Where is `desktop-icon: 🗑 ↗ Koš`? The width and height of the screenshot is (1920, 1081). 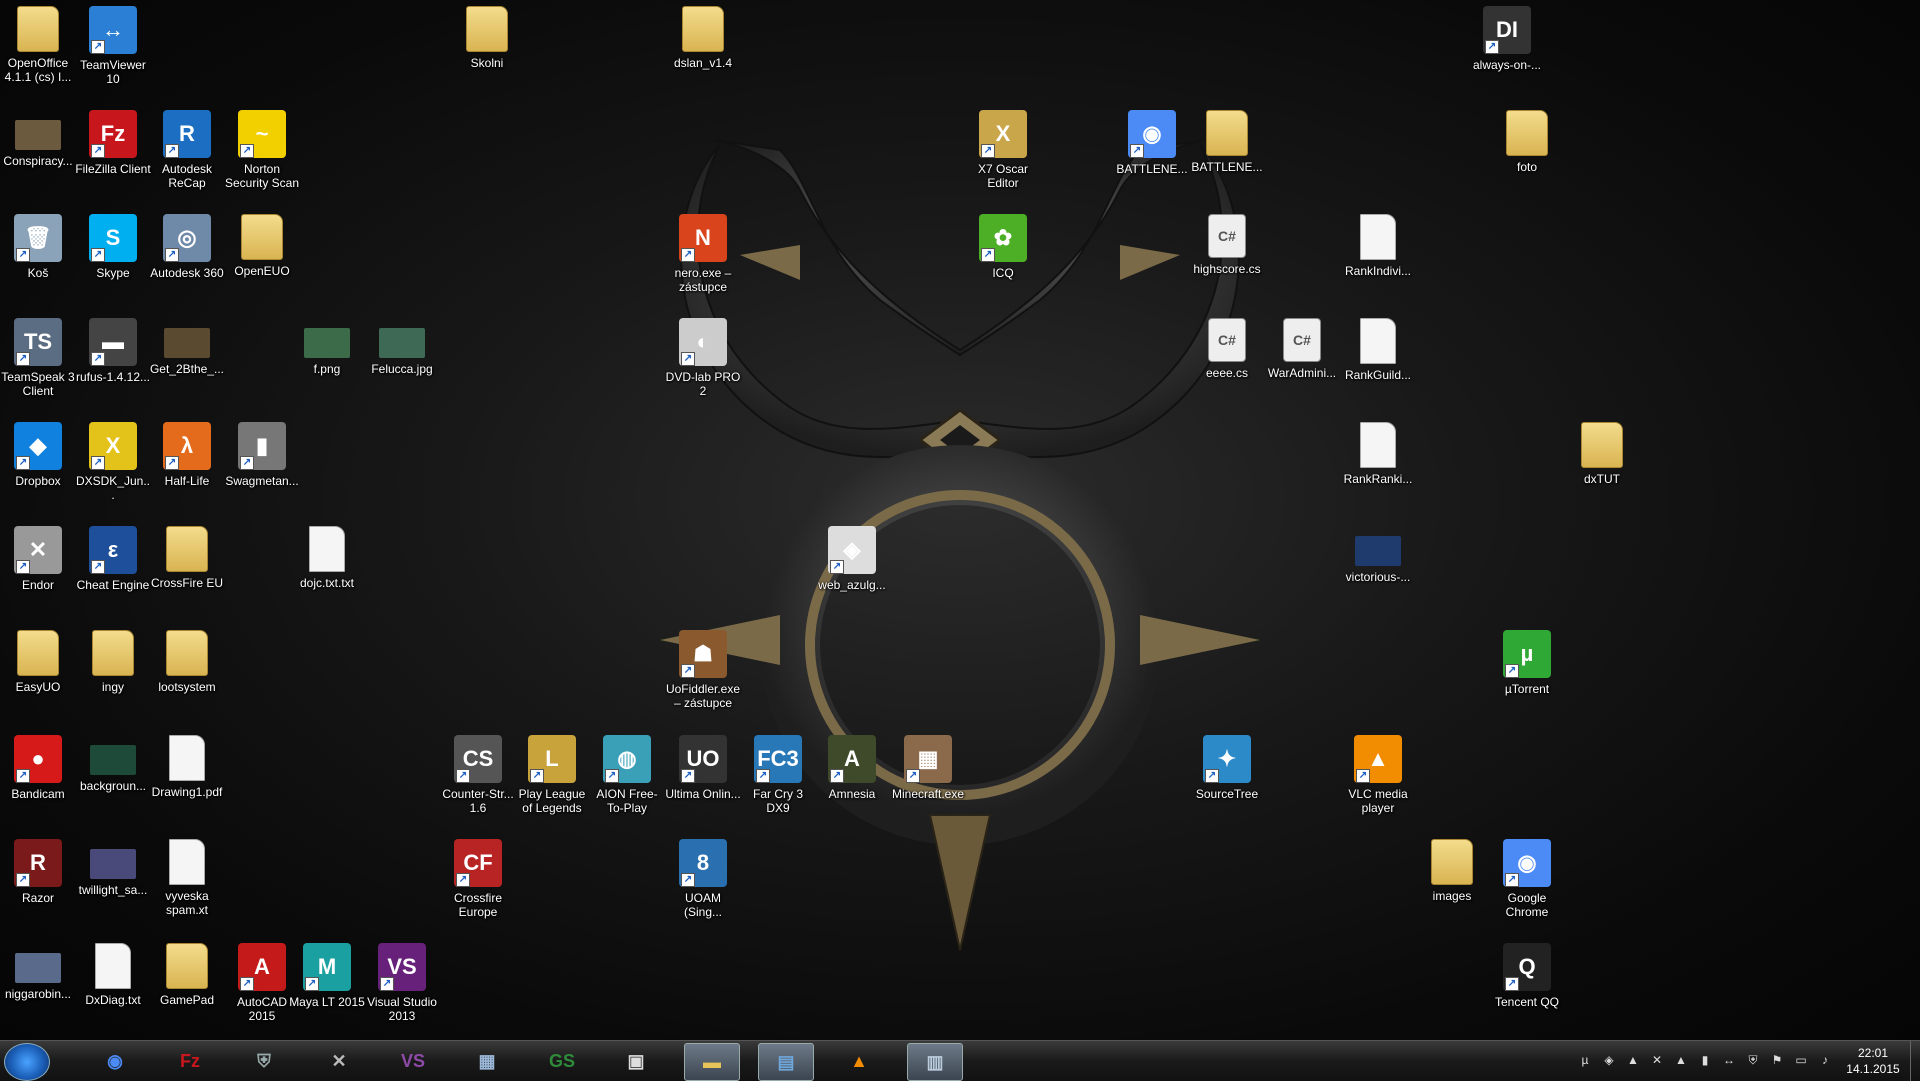
desktop-icon: 🗑 ↗ Koš is located at coordinates (38, 260).